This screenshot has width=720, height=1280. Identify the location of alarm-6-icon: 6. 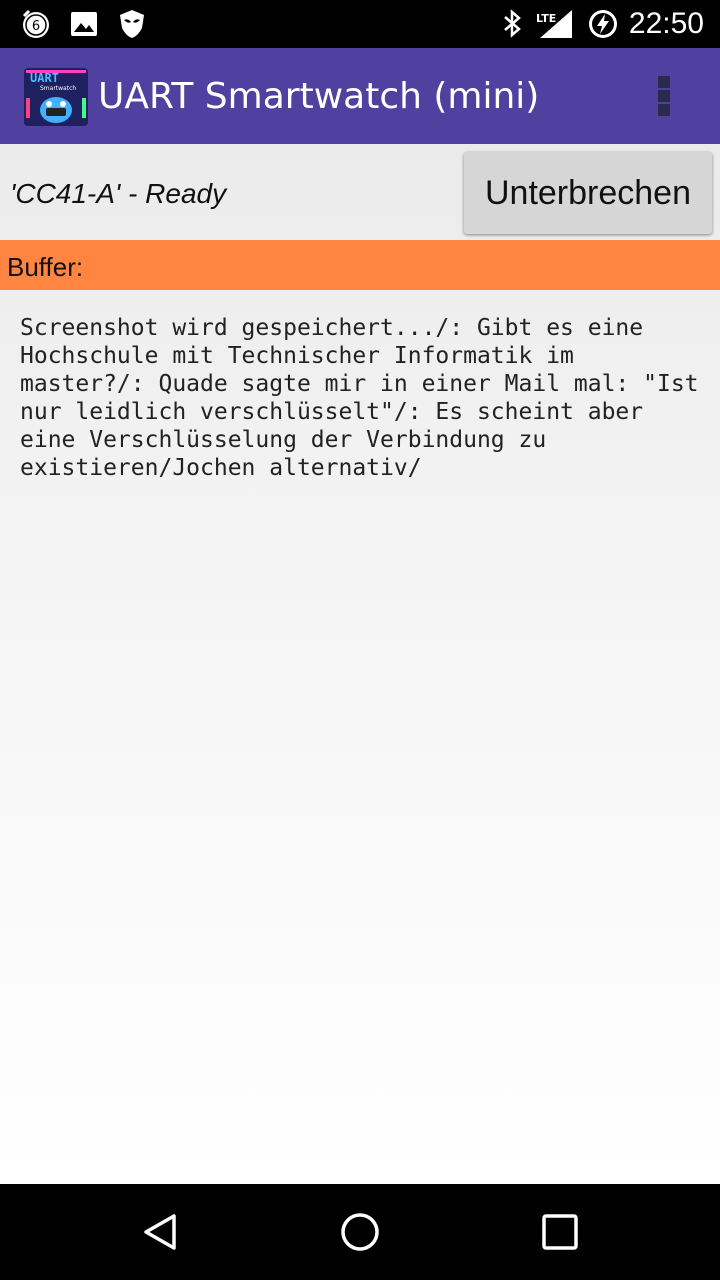
(35, 23).